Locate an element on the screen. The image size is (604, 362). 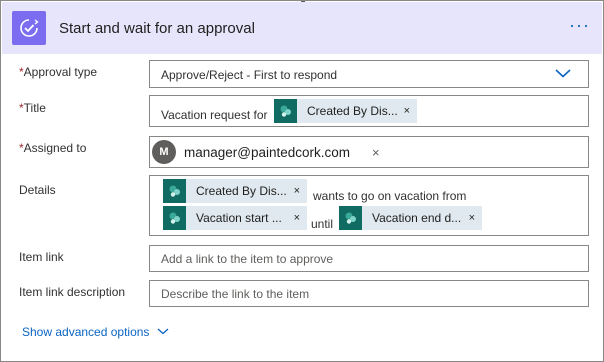
more-options-button: ··· is located at coordinates (579, 25).